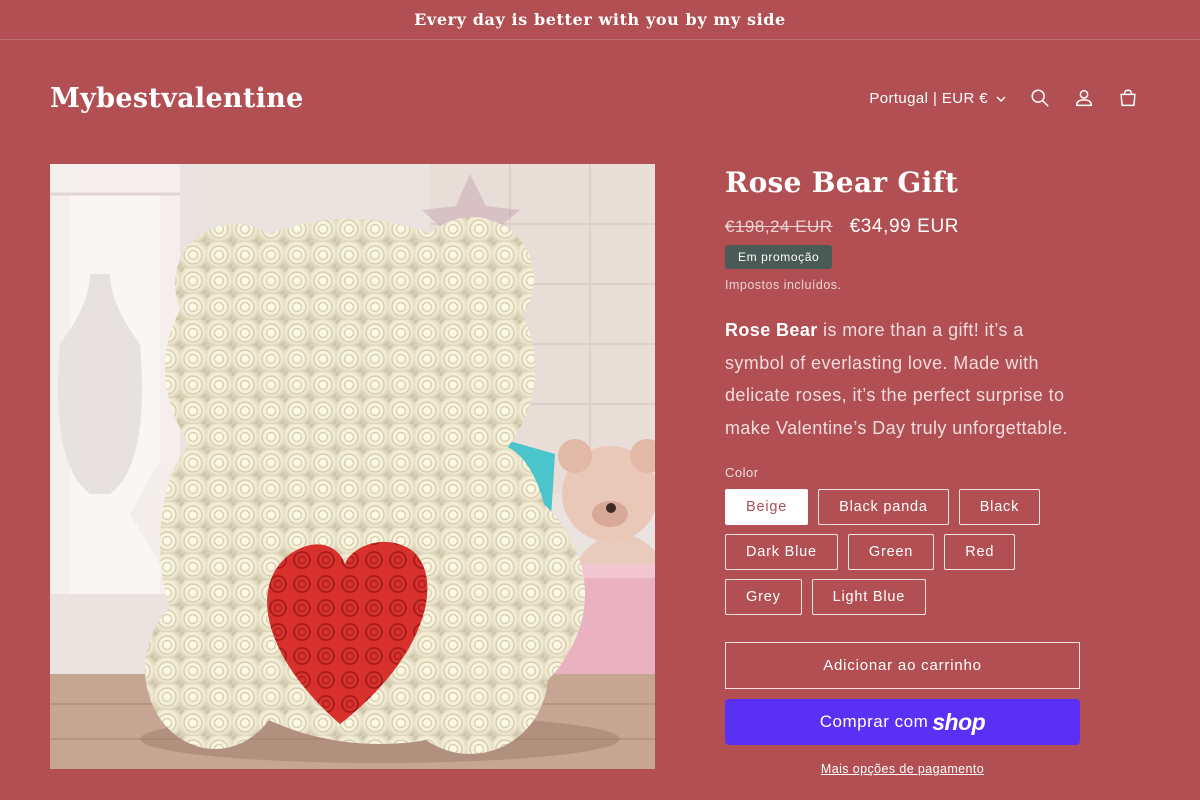 This screenshot has height=800, width=1200. Describe the element at coordinates (1009, 98) in the screenshot. I see `header-actions: Portugal | EUR €` at that location.